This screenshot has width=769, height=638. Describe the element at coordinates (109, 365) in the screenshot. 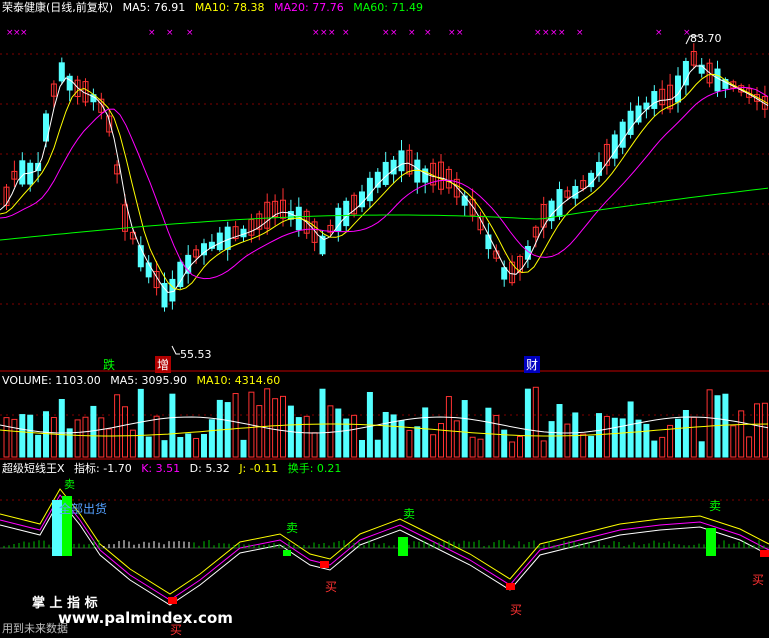

I see `die-marker: 跌` at that location.